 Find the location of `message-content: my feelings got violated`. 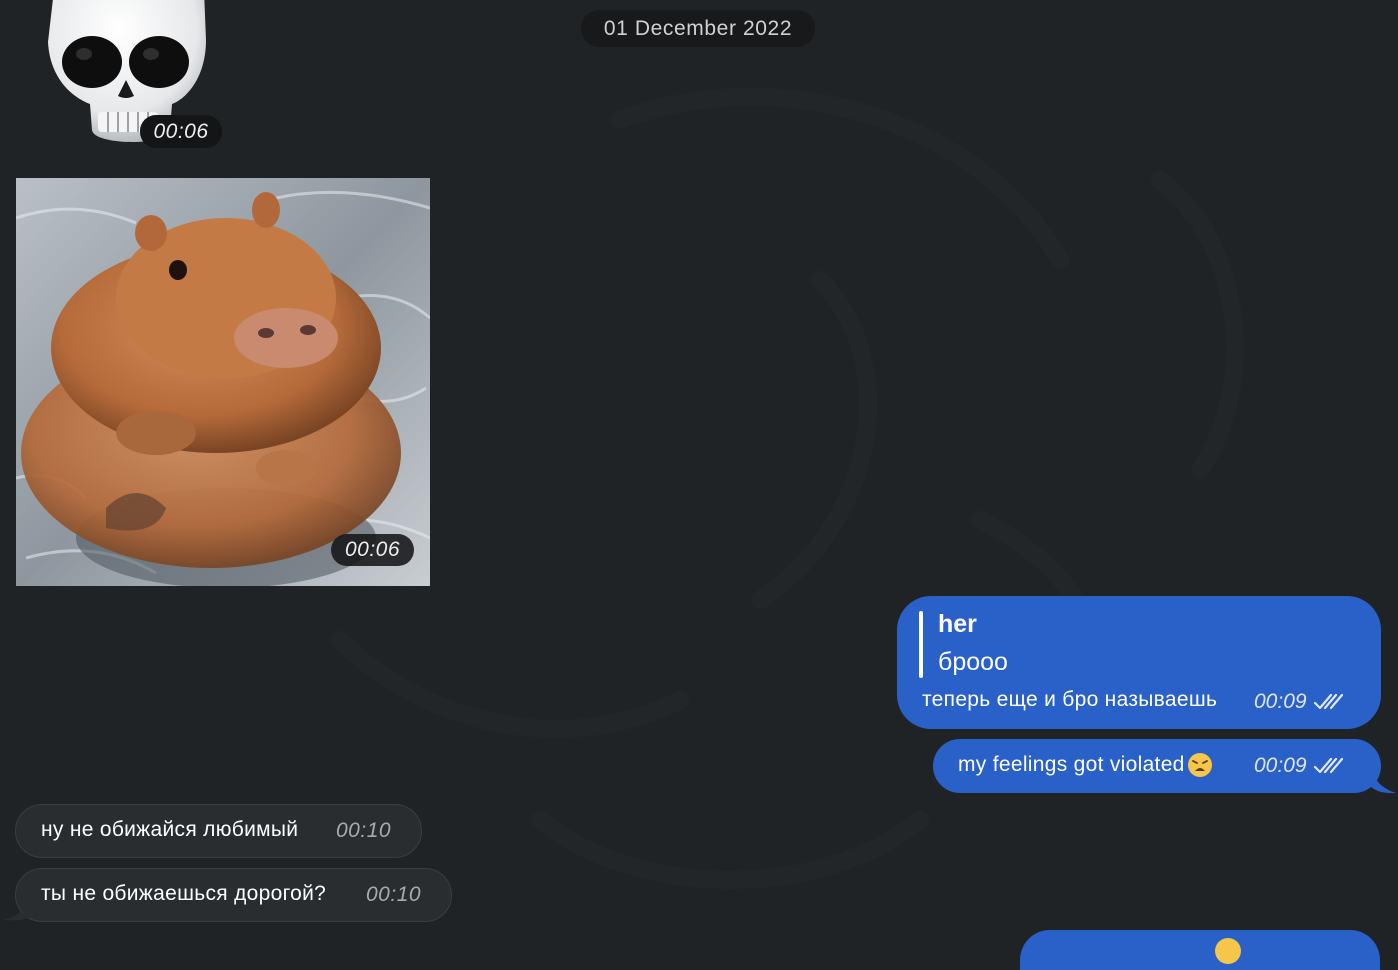

message-content: my feelings got violated is located at coordinates (1085, 765).